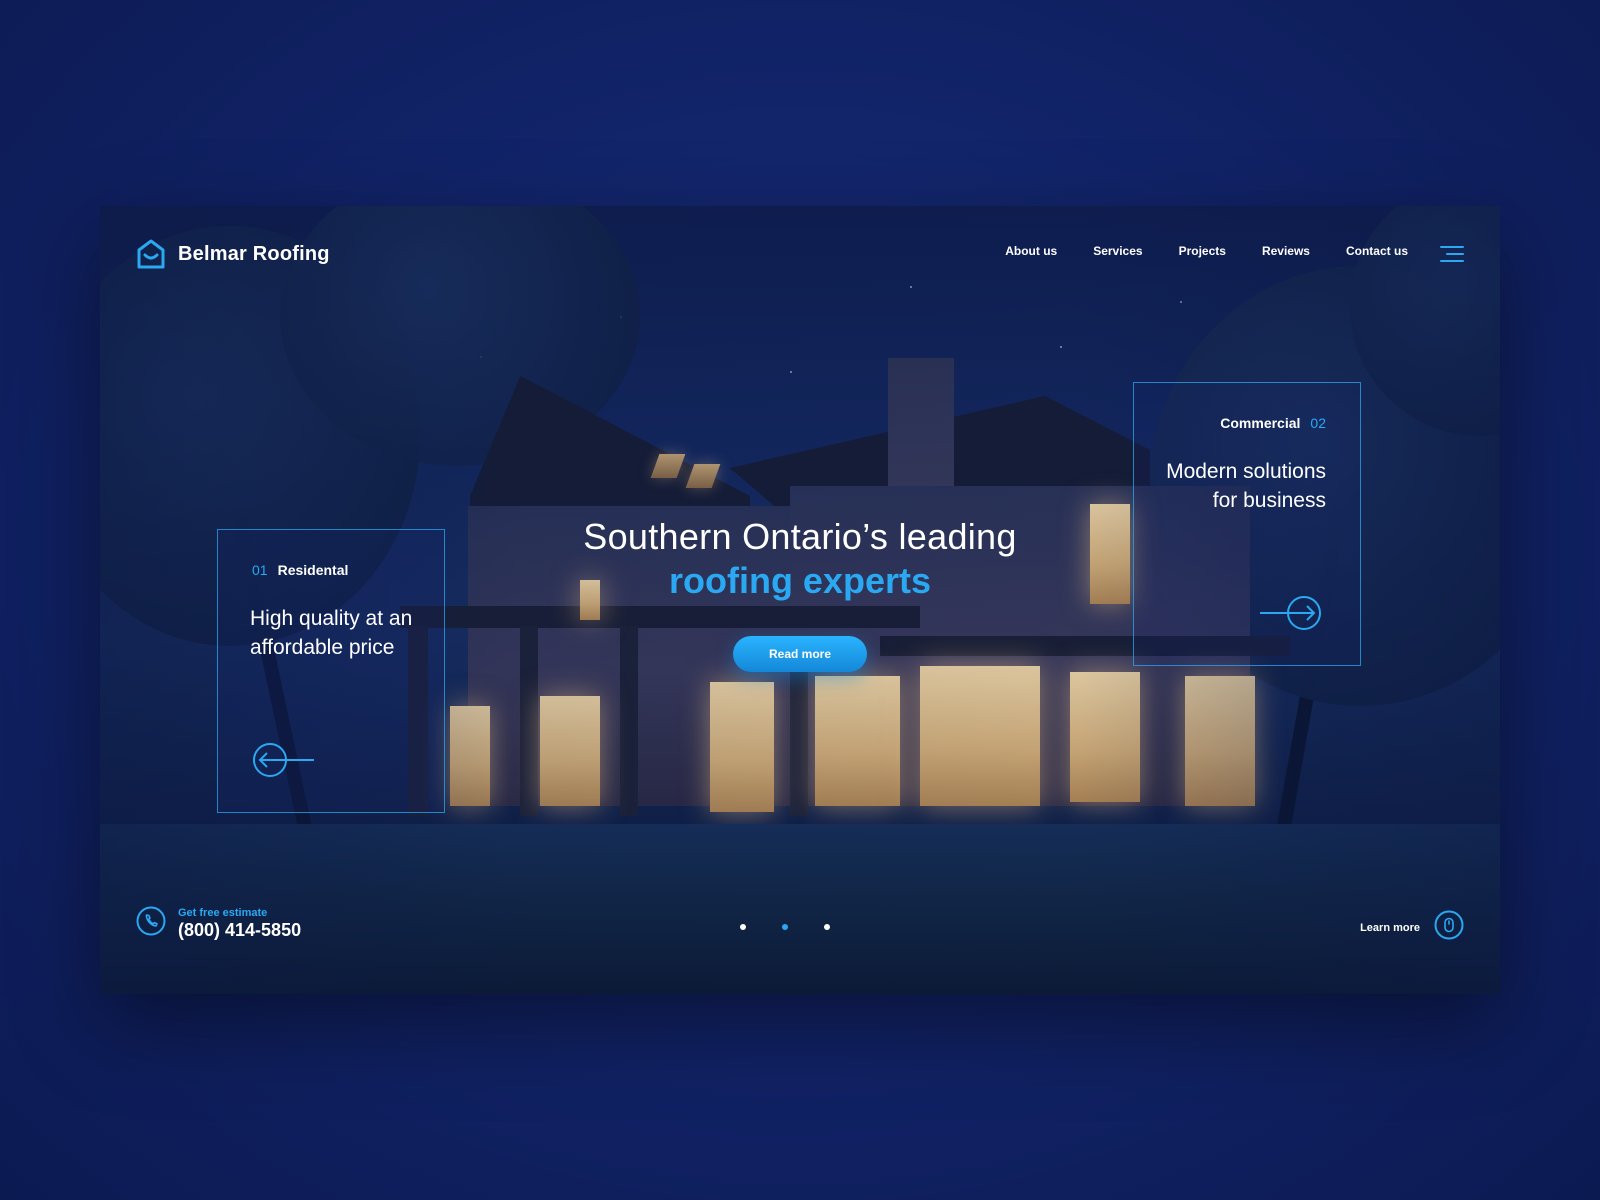 The width and height of the screenshot is (1600, 1200). I want to click on arrow-left-icon, so click(285, 760).